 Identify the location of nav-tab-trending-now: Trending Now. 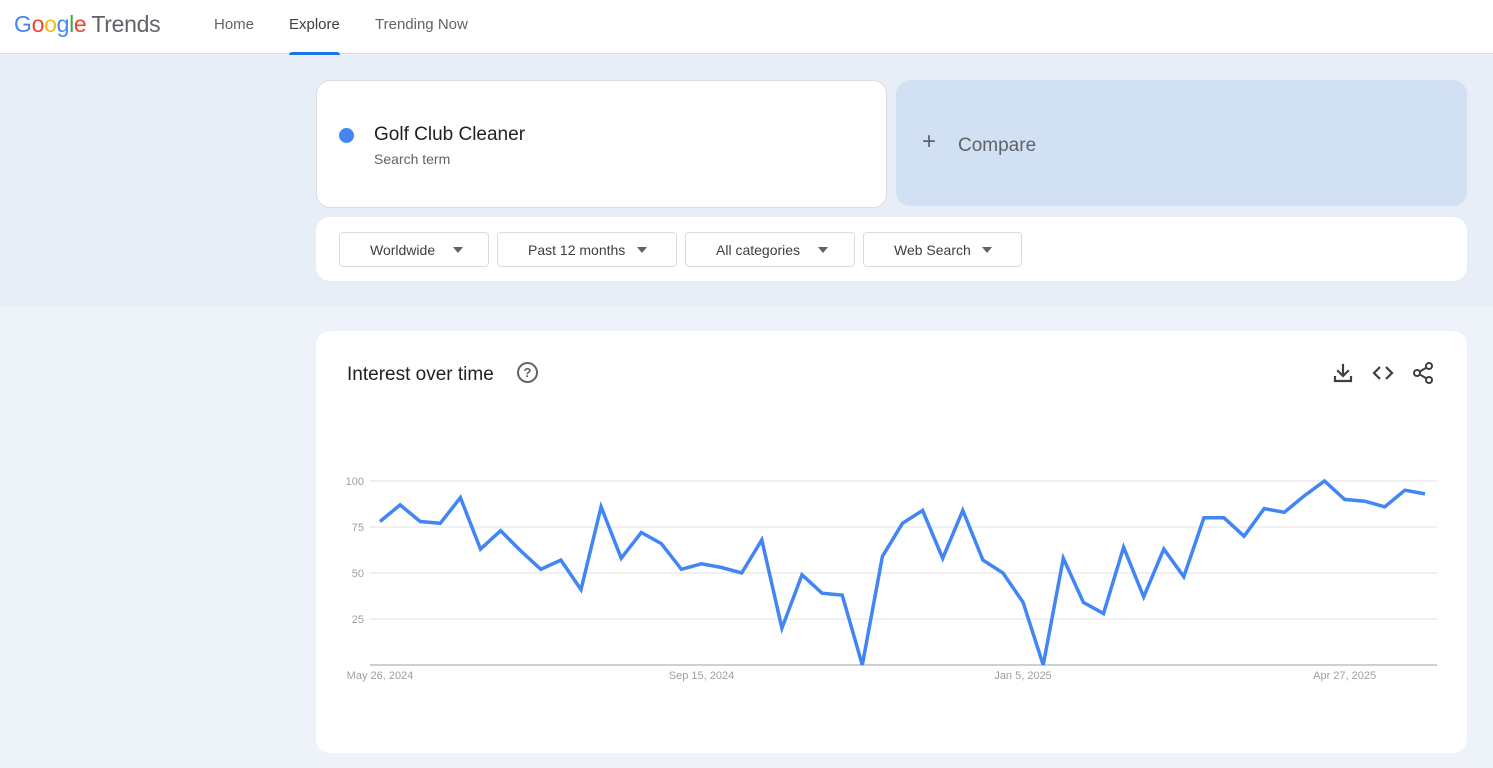
(421, 27).